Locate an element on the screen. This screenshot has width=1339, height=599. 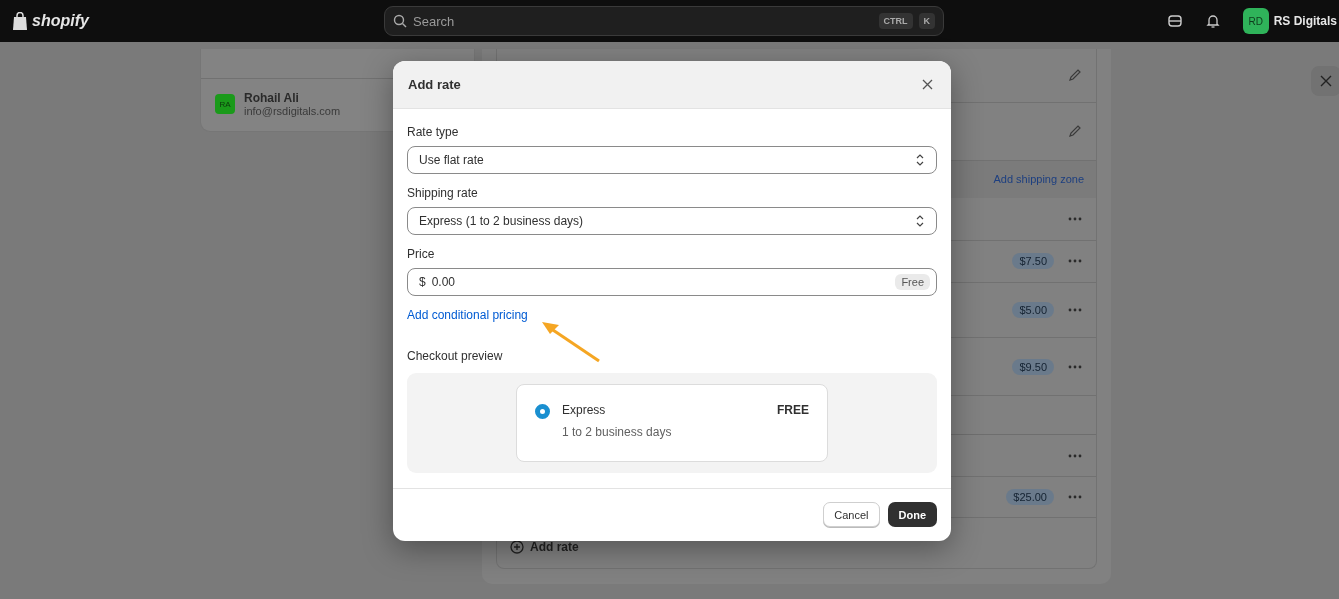
close-button is located at coordinates (1325, 81).